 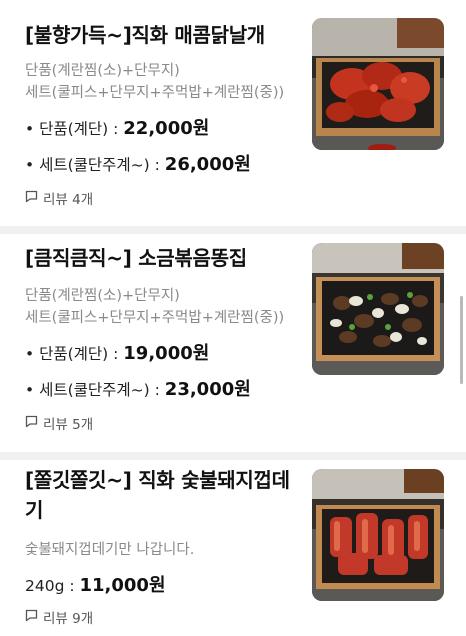 I want to click on price-option: • 세트(쿨단주계~) : 23,000원, so click(x=138, y=389).